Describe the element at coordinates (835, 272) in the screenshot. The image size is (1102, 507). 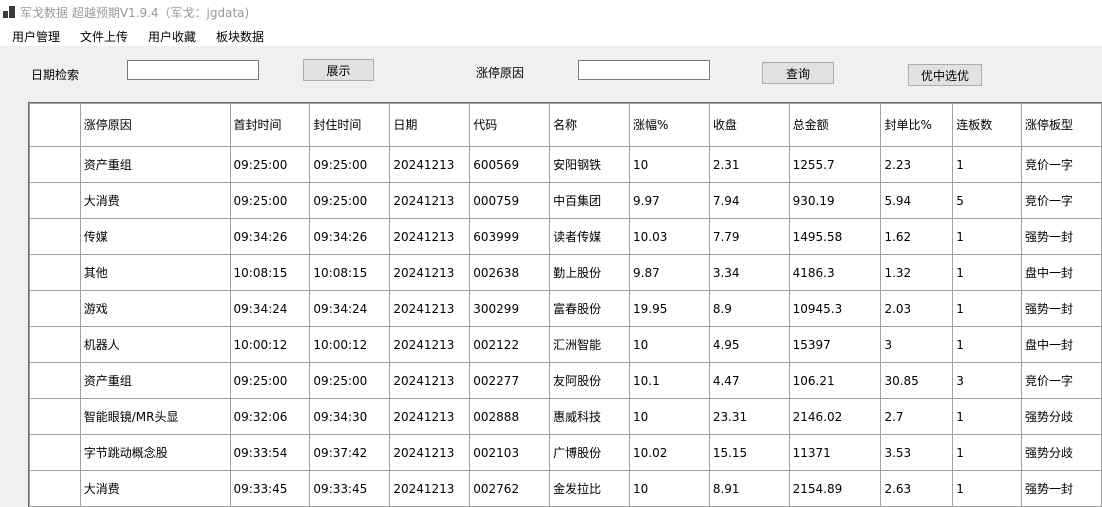
I see `table-cell: 4186.3` at that location.